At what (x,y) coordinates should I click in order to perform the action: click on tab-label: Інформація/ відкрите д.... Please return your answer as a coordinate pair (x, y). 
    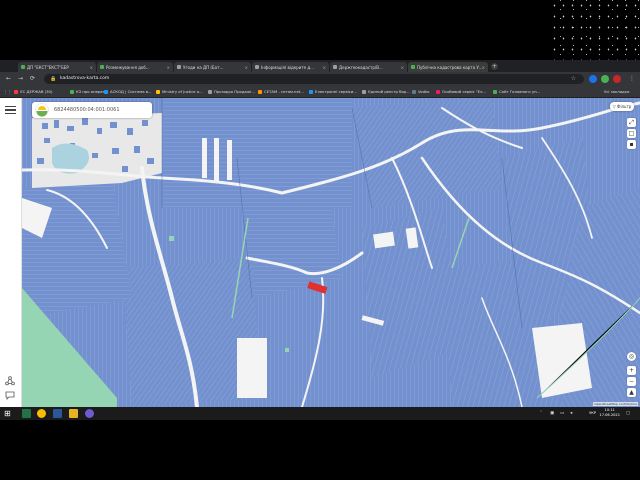
    Looking at the image, I should click on (287, 67).